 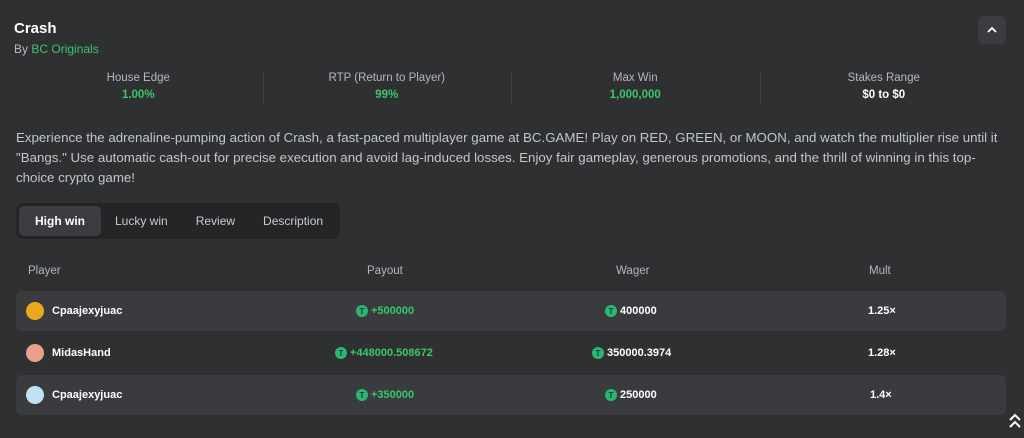 What do you see at coordinates (141, 221) in the screenshot?
I see `tab-lucky-win: Lucky win` at bounding box center [141, 221].